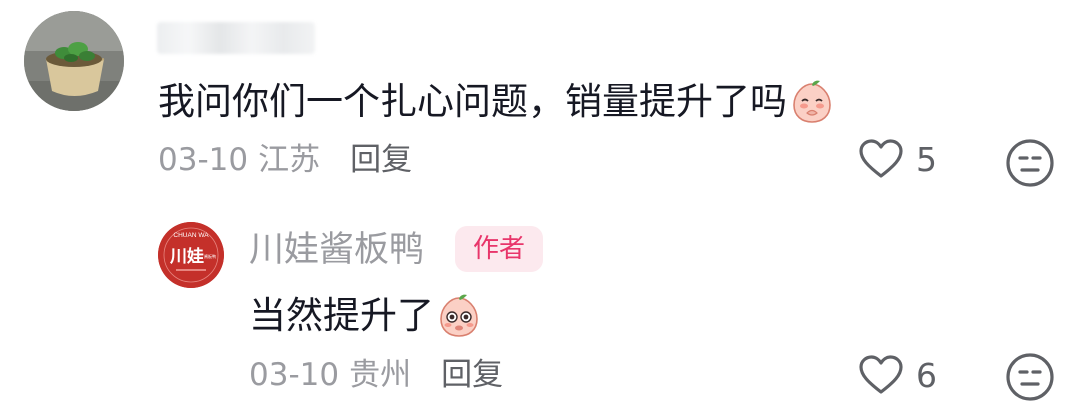 The width and height of the screenshot is (1080, 413). Describe the element at coordinates (191, 235) in the screenshot. I see `logo-top-text: CHUAN WA` at that location.